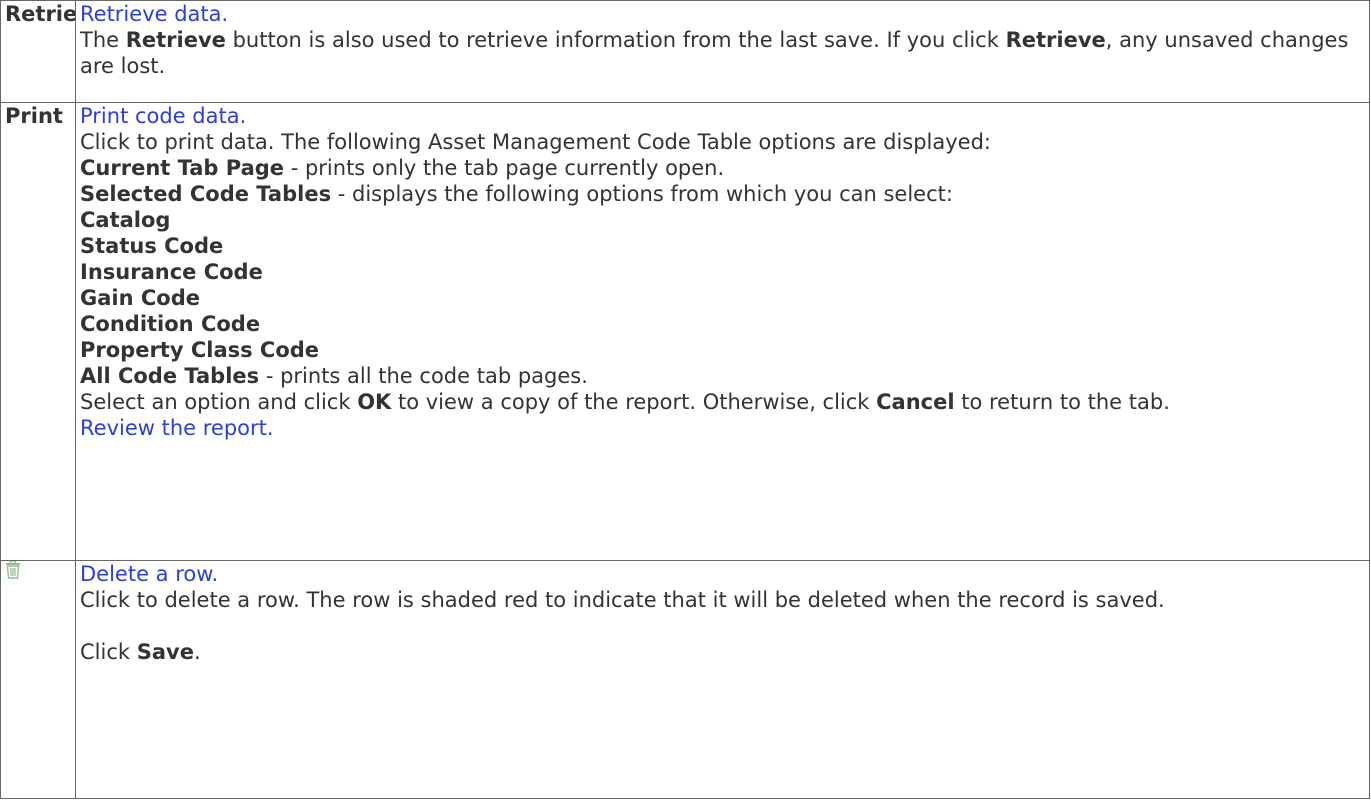  I want to click on retrieve-data-link: Retrieve data., so click(154, 14).